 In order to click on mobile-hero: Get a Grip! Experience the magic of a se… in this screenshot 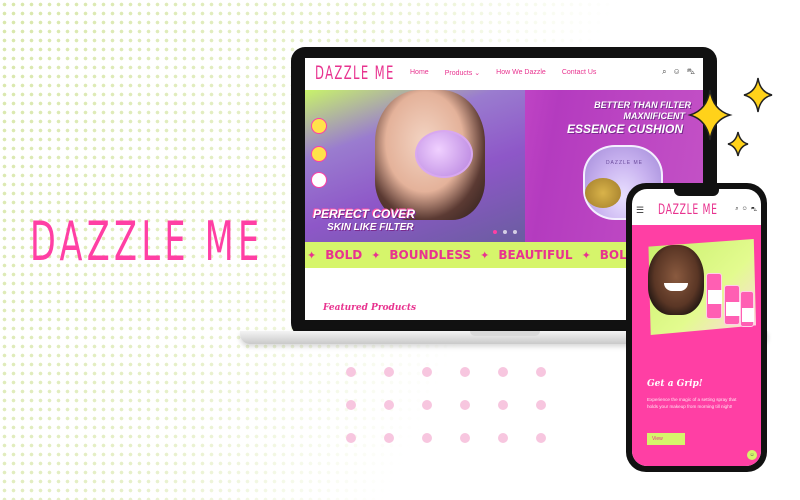, I will do `click(696, 345)`.